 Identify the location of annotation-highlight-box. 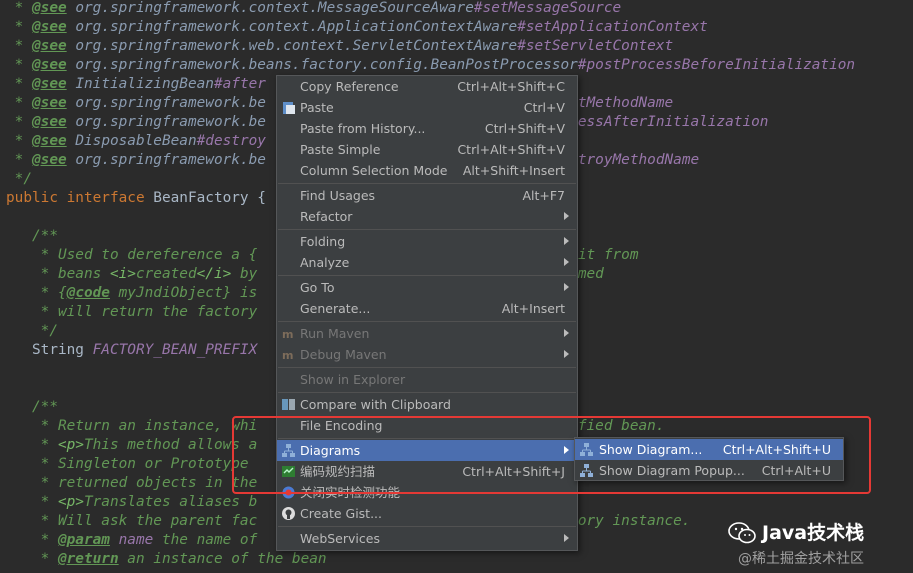
(551, 455).